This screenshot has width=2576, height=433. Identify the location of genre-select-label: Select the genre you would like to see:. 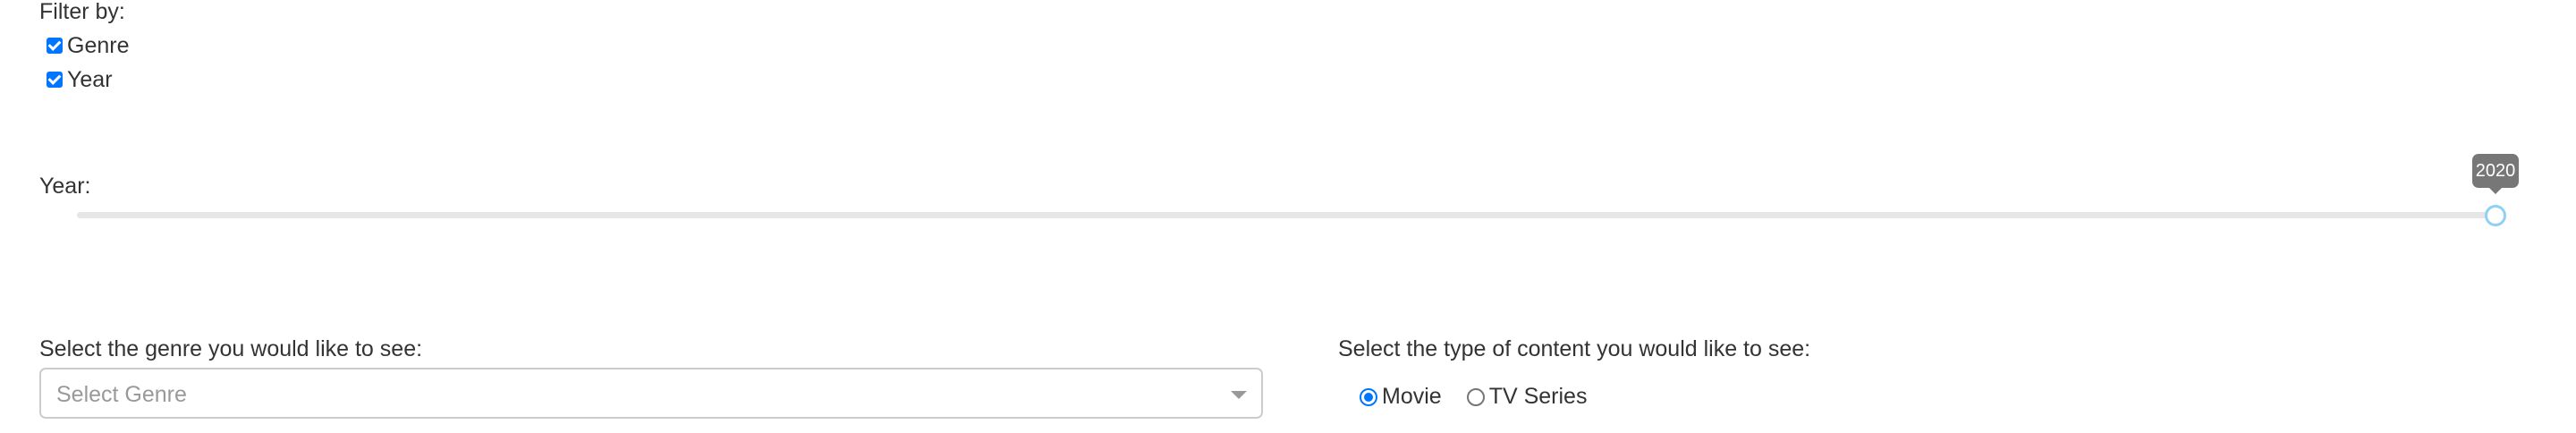
(231, 348).